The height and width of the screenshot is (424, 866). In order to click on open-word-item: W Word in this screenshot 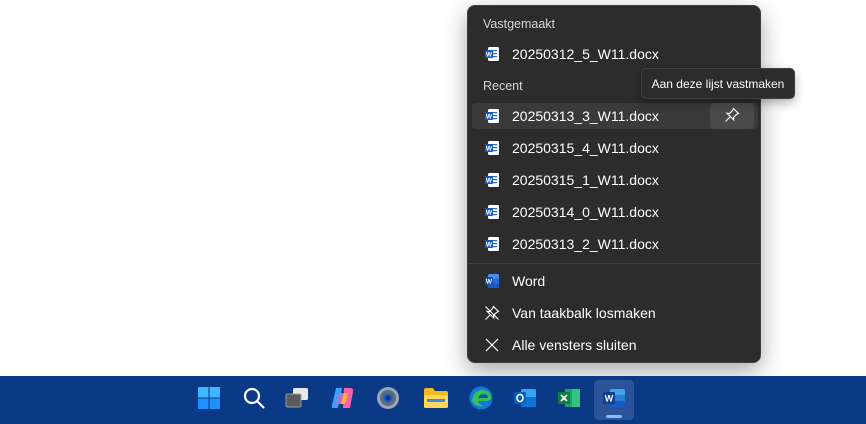, I will do `click(615, 281)`.